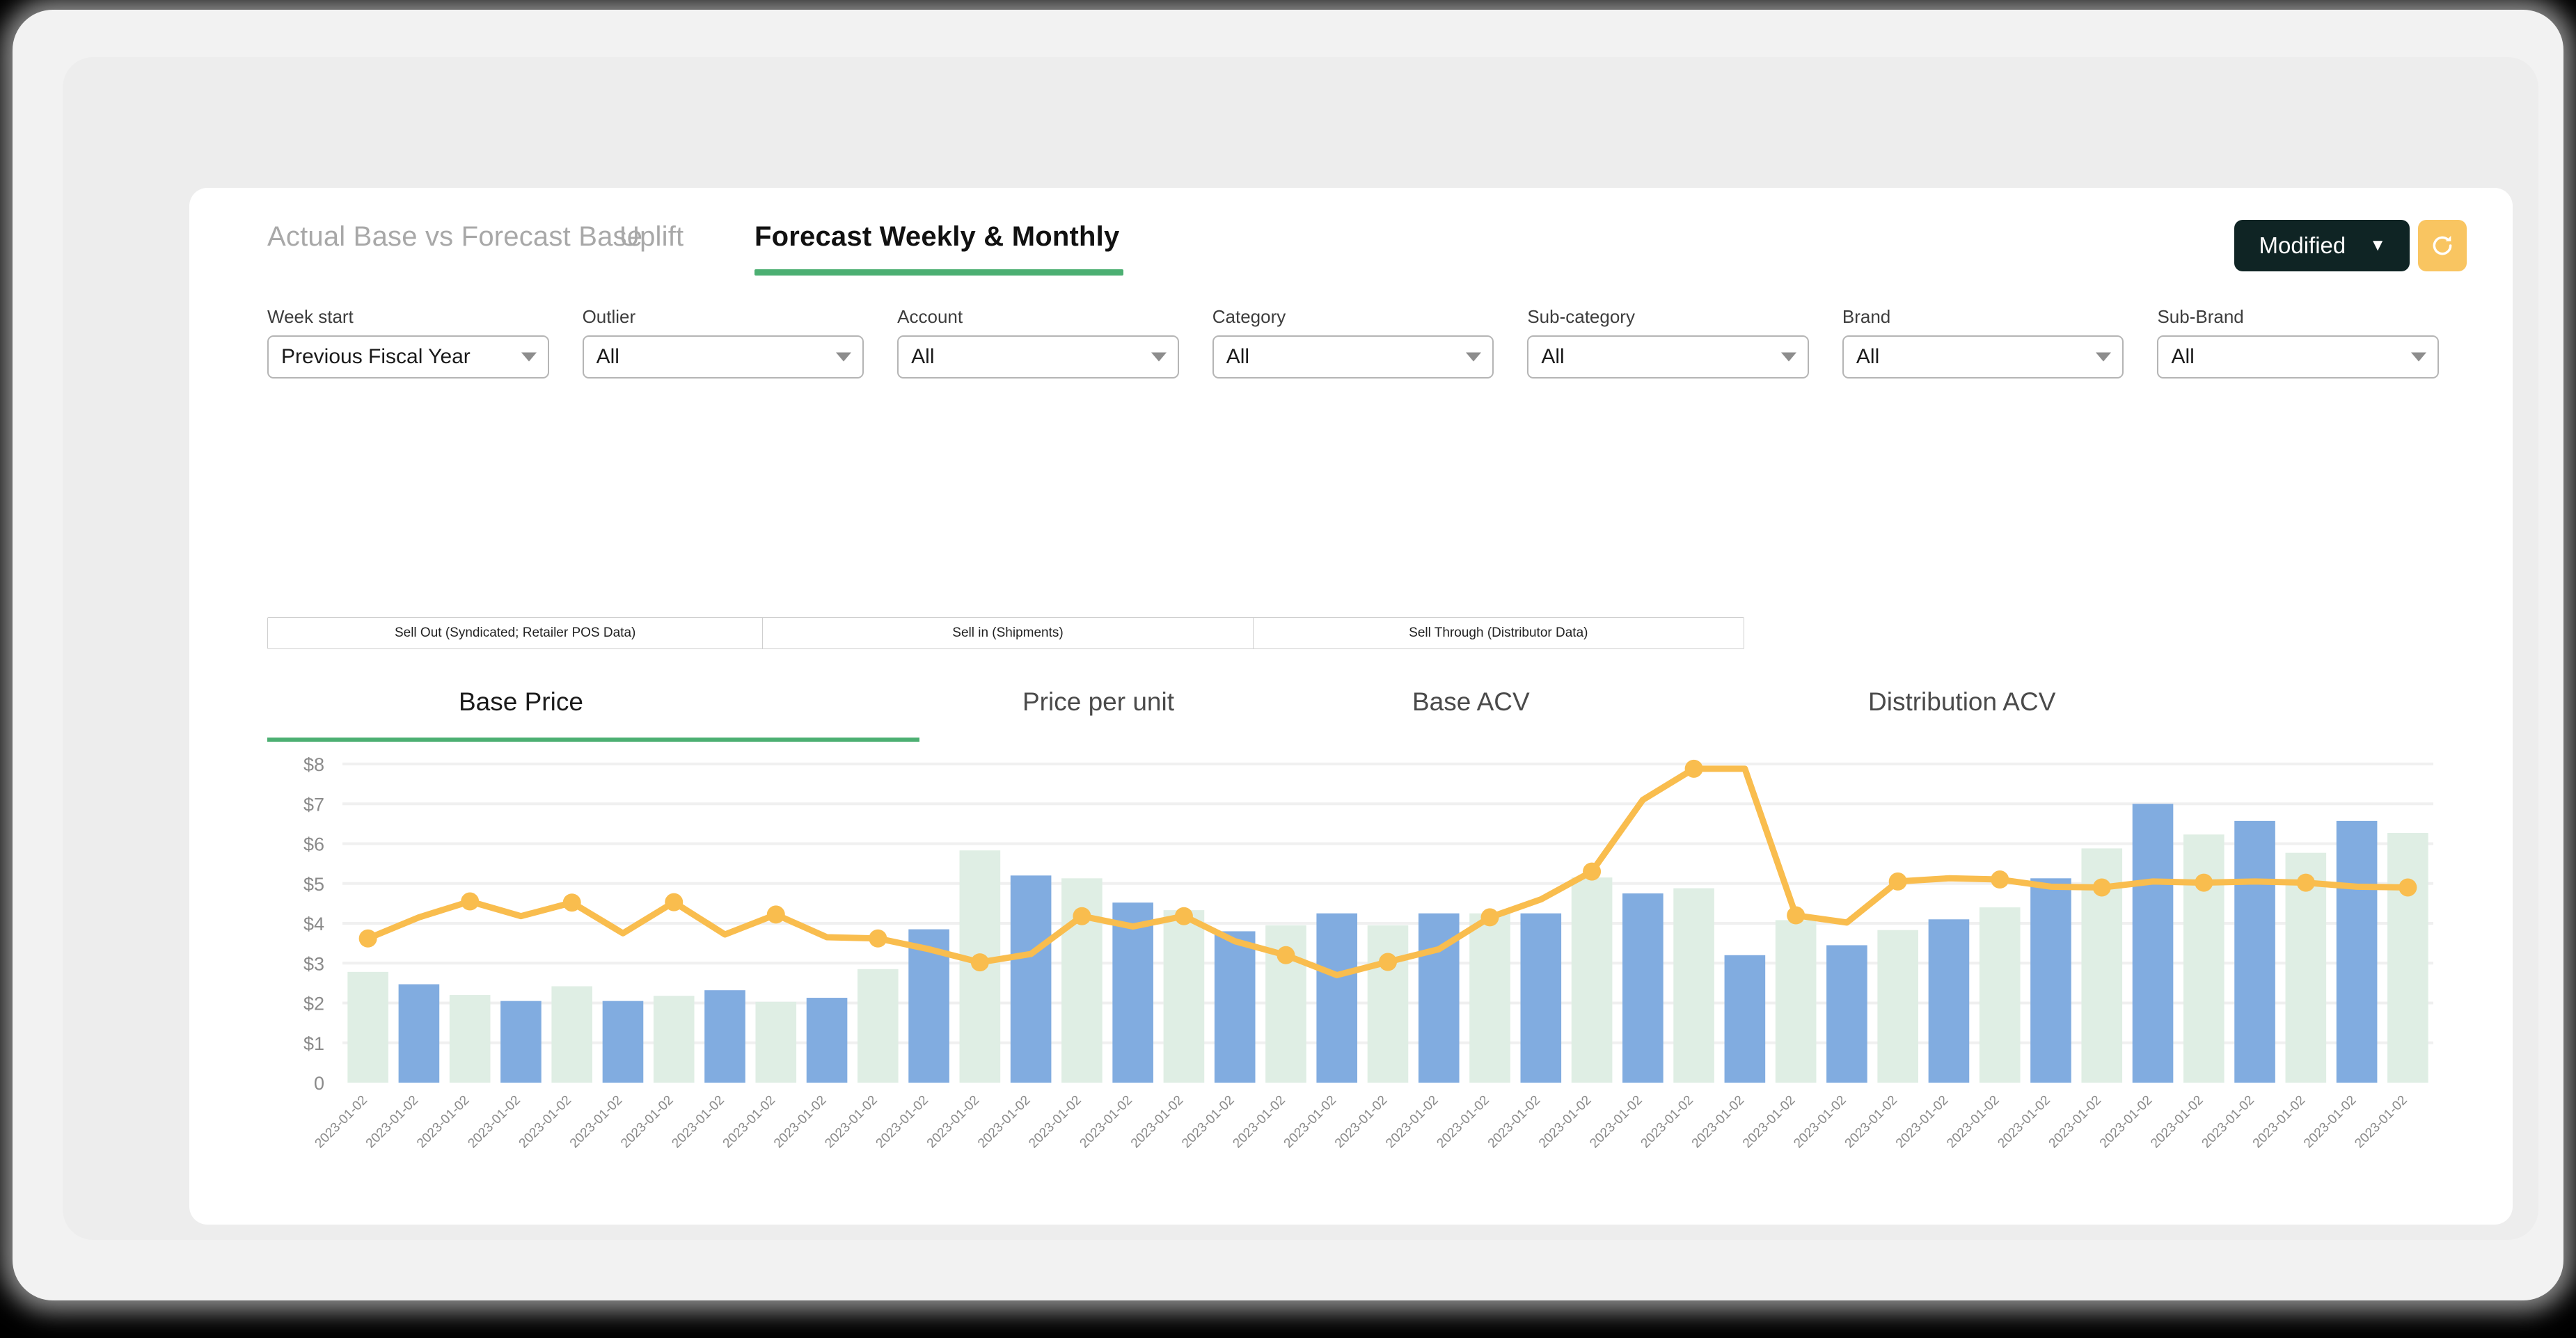  Describe the element at coordinates (1098, 702) in the screenshot. I see `metric-tab-price-per-unit: Price per unit` at that location.